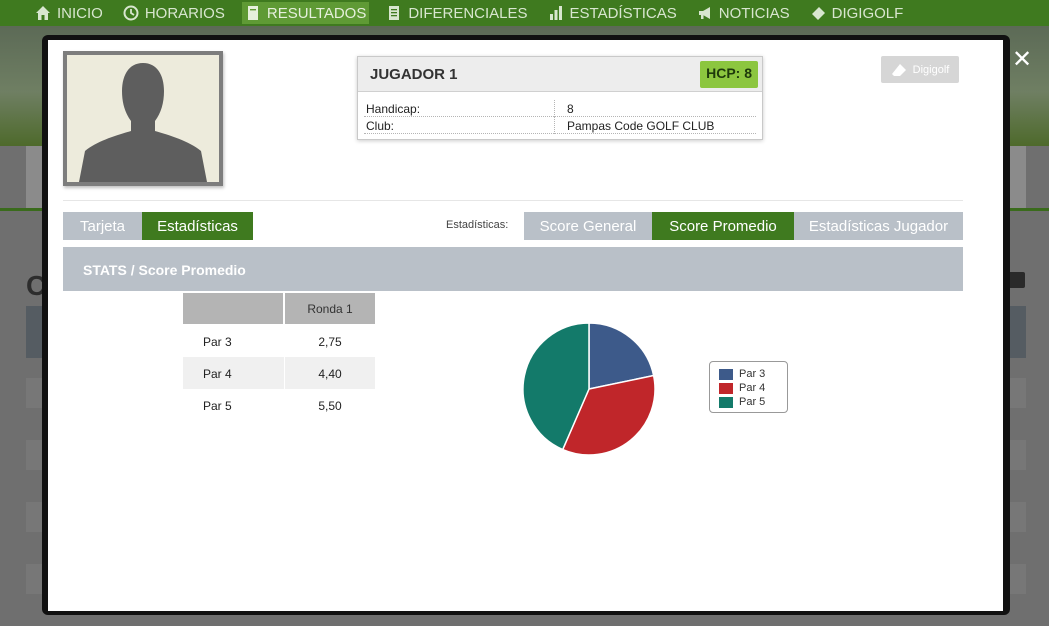 This screenshot has height=626, width=1049. I want to click on section-title: STATS / Score Promedio, so click(164, 270).